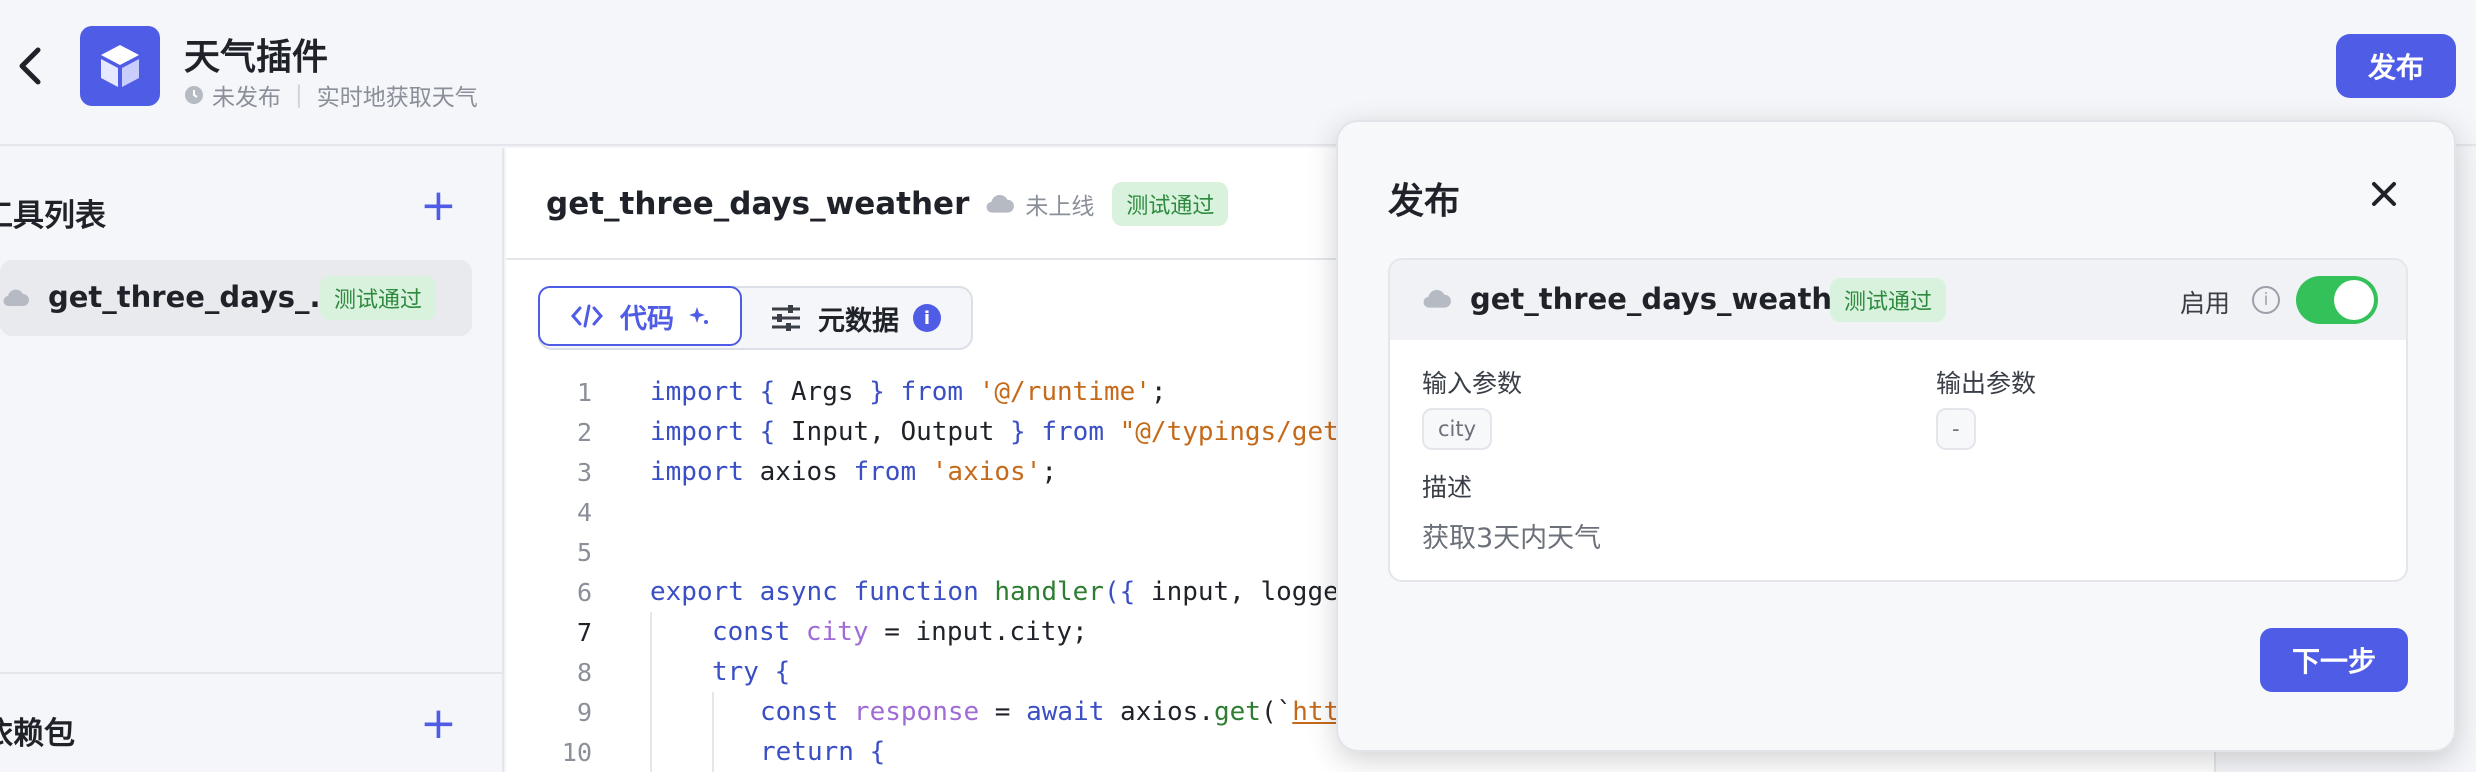  I want to click on next-step-button: 下一步, so click(2334, 660).